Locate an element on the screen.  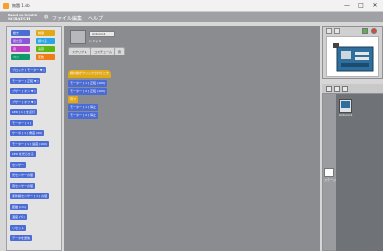
sprite-tile-label: Arduino1 is located at coordinates (346, 115).